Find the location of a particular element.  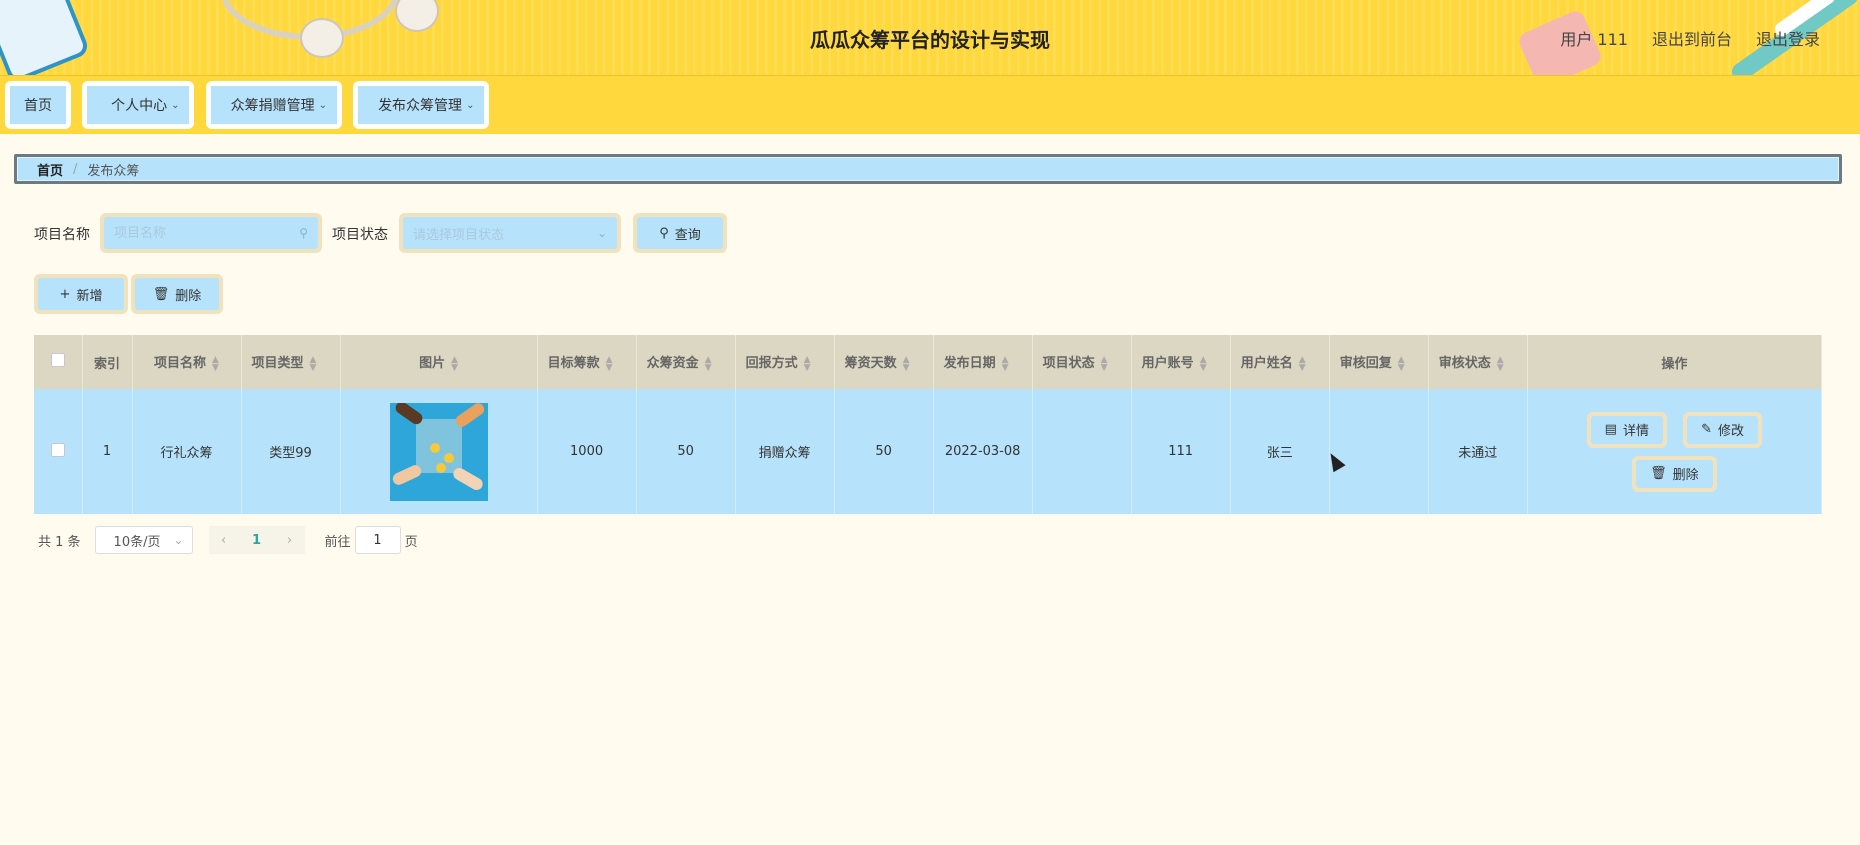

goto-prefix: 前往 is located at coordinates (337, 542).